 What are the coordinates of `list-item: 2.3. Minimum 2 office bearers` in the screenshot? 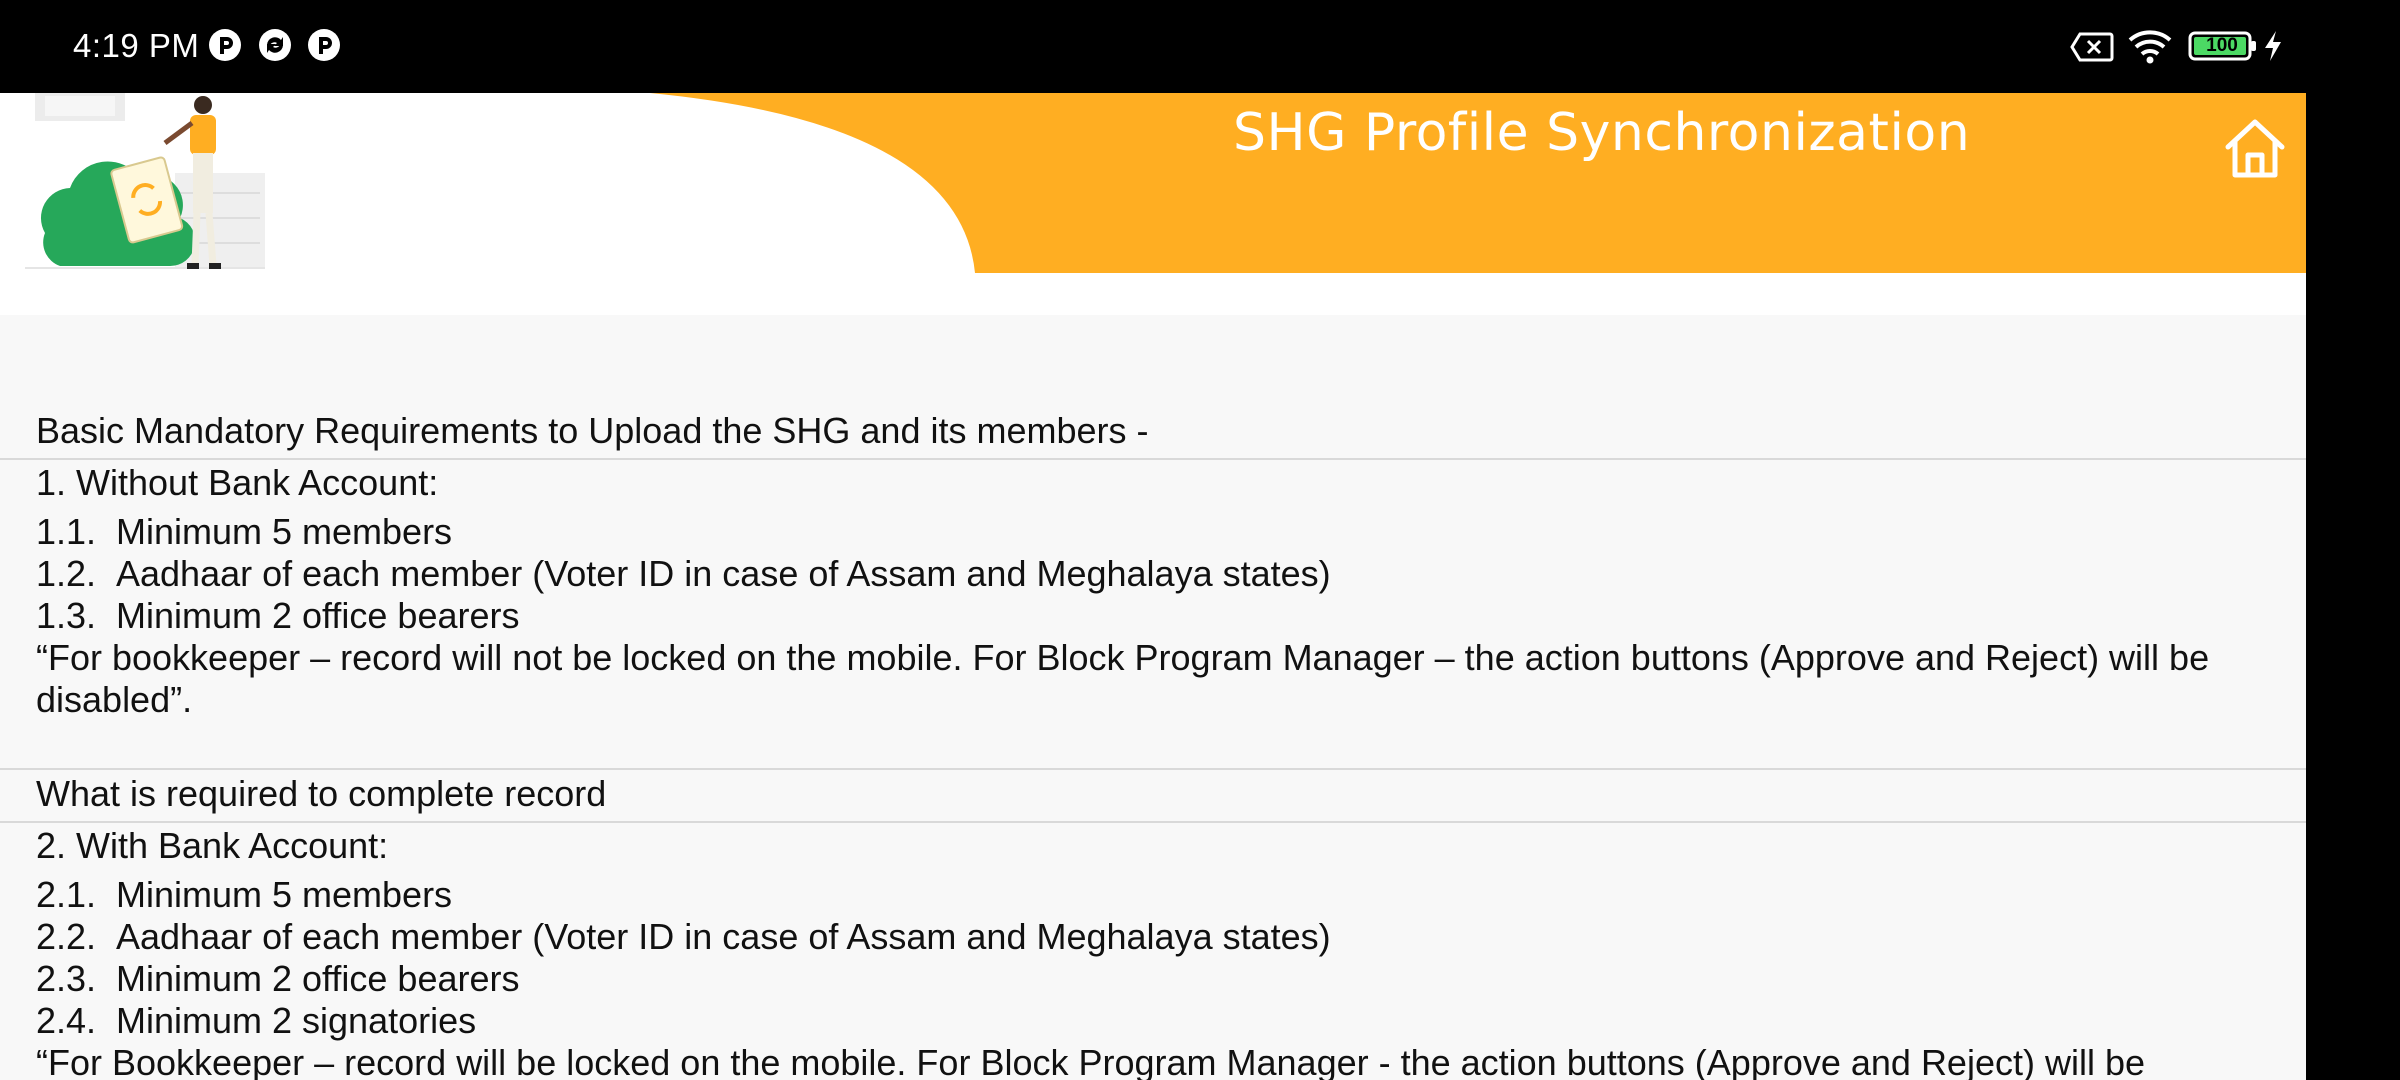 It's located at (278, 979).